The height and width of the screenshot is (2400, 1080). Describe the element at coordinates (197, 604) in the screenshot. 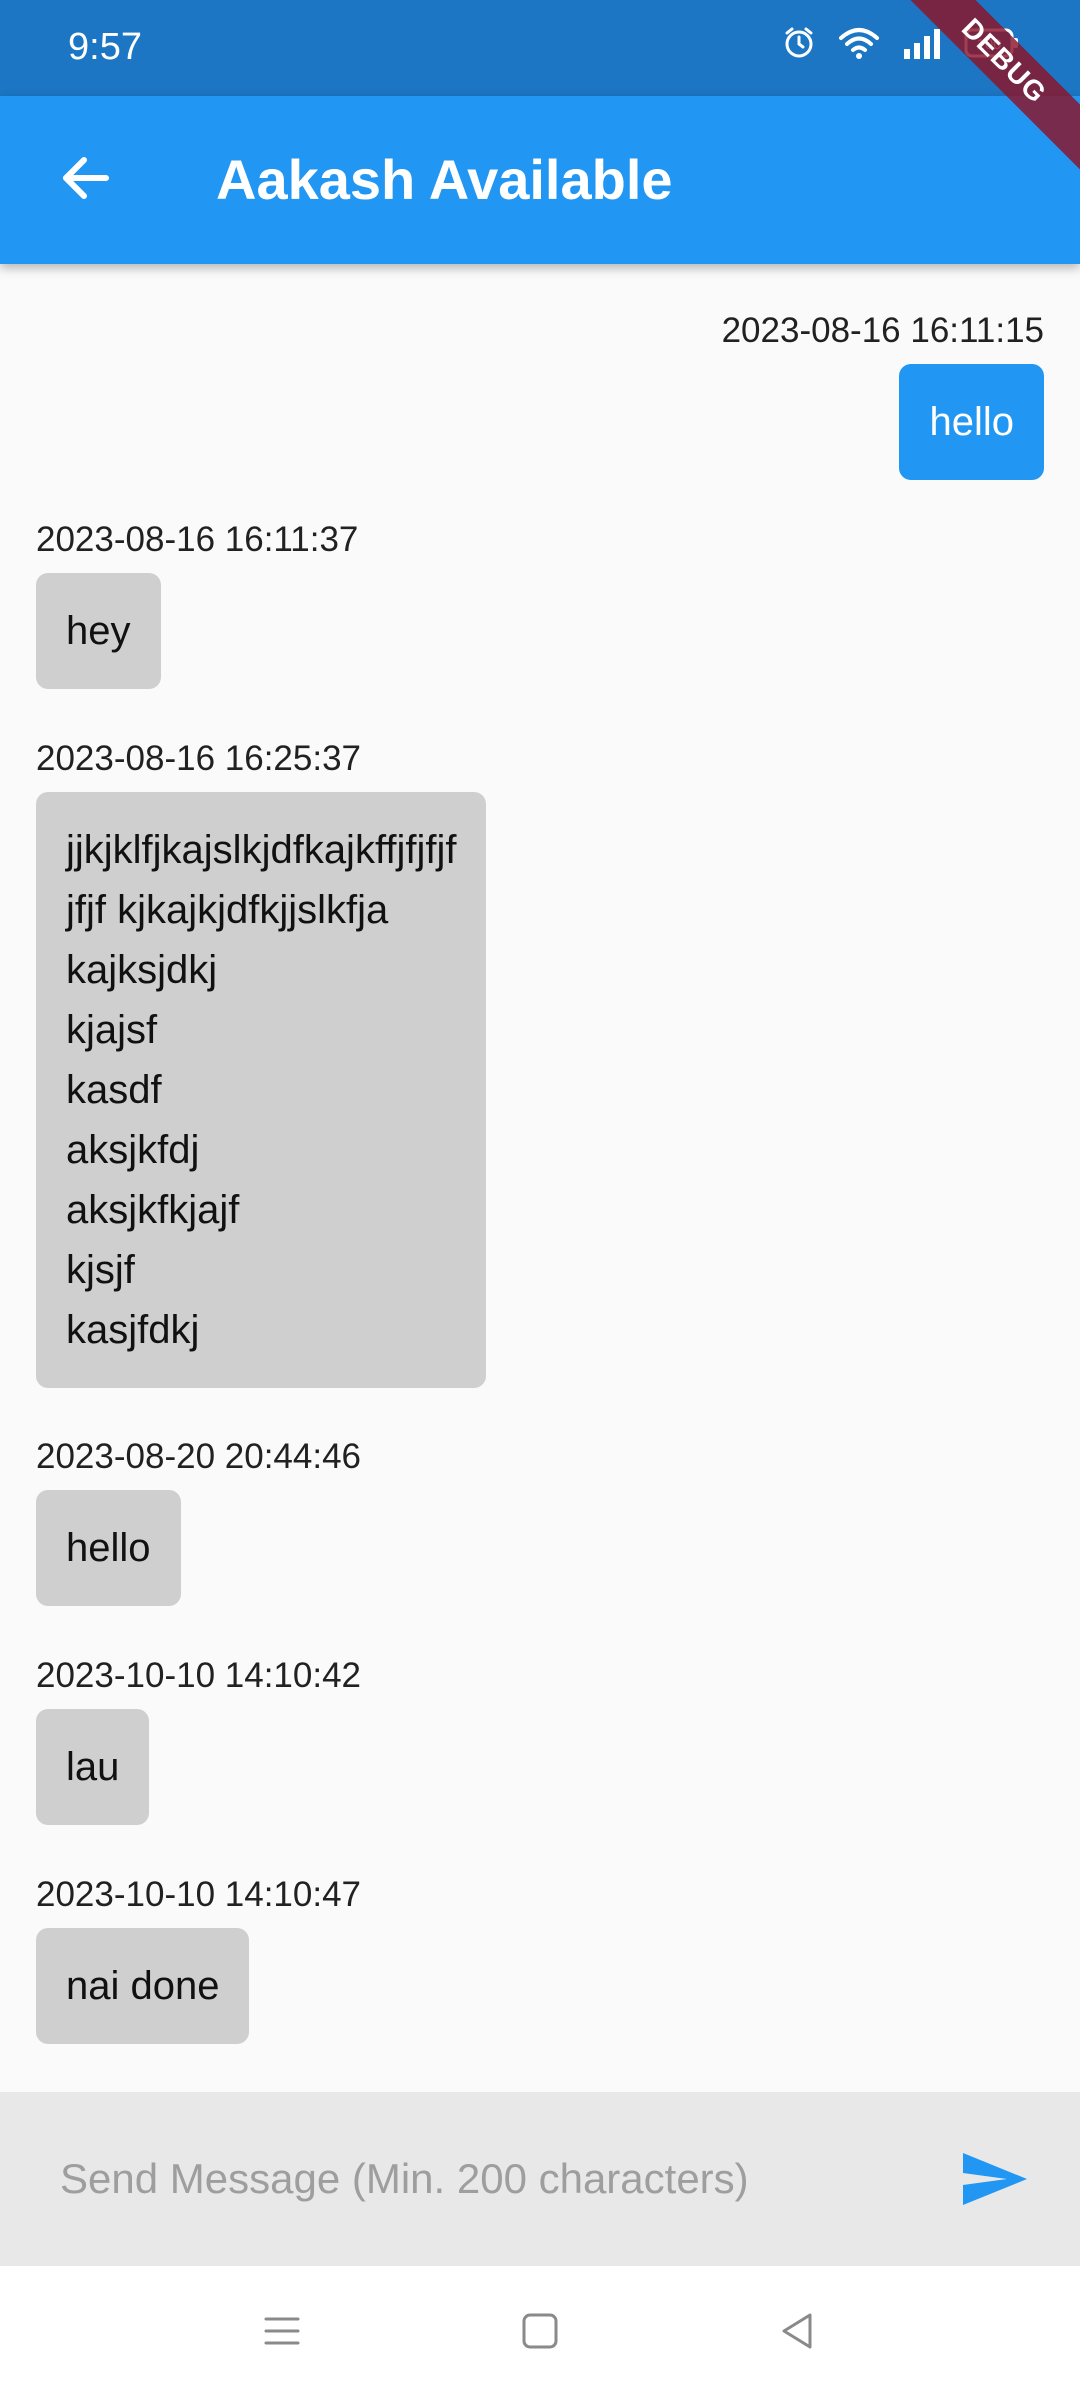

I see `message-incoming: 2023-08-16 16:11:37 hey` at that location.